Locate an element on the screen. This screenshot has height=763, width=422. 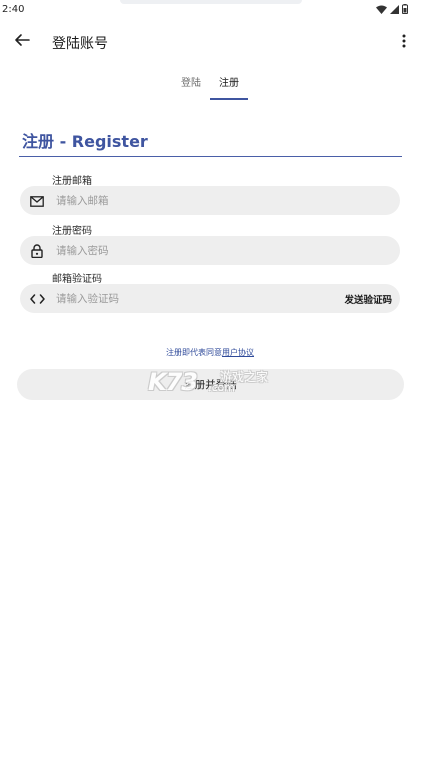
status-notch is located at coordinates (211, 2).